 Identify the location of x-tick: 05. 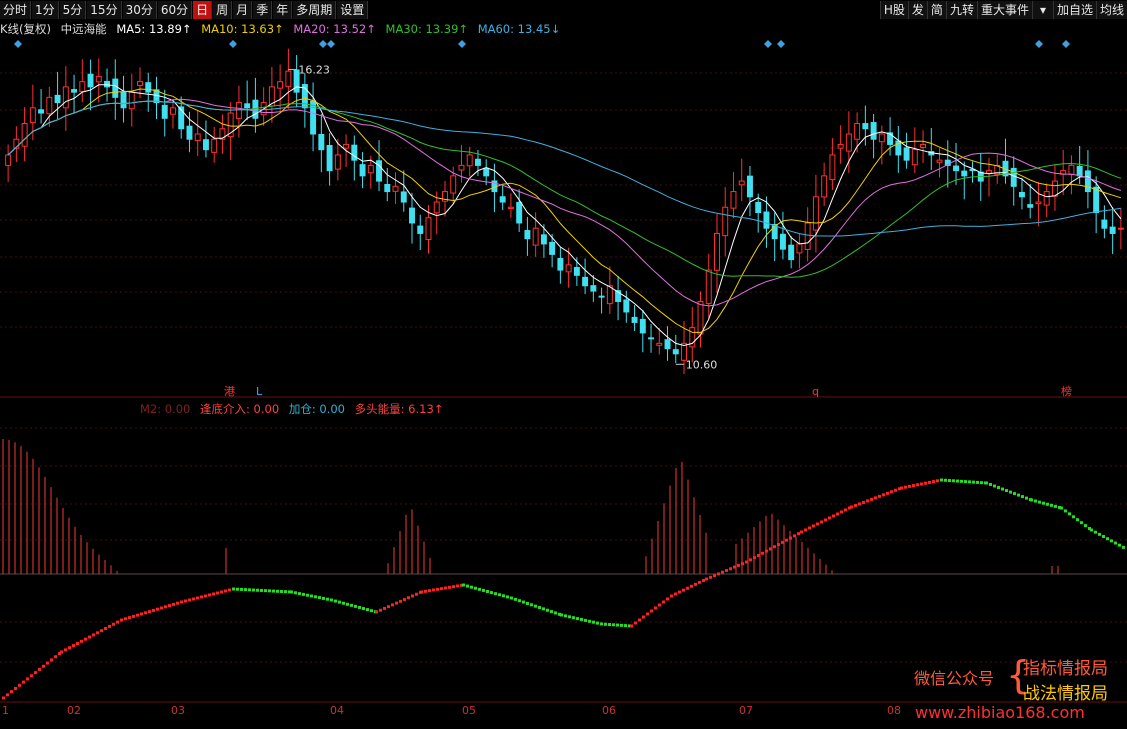
(469, 710).